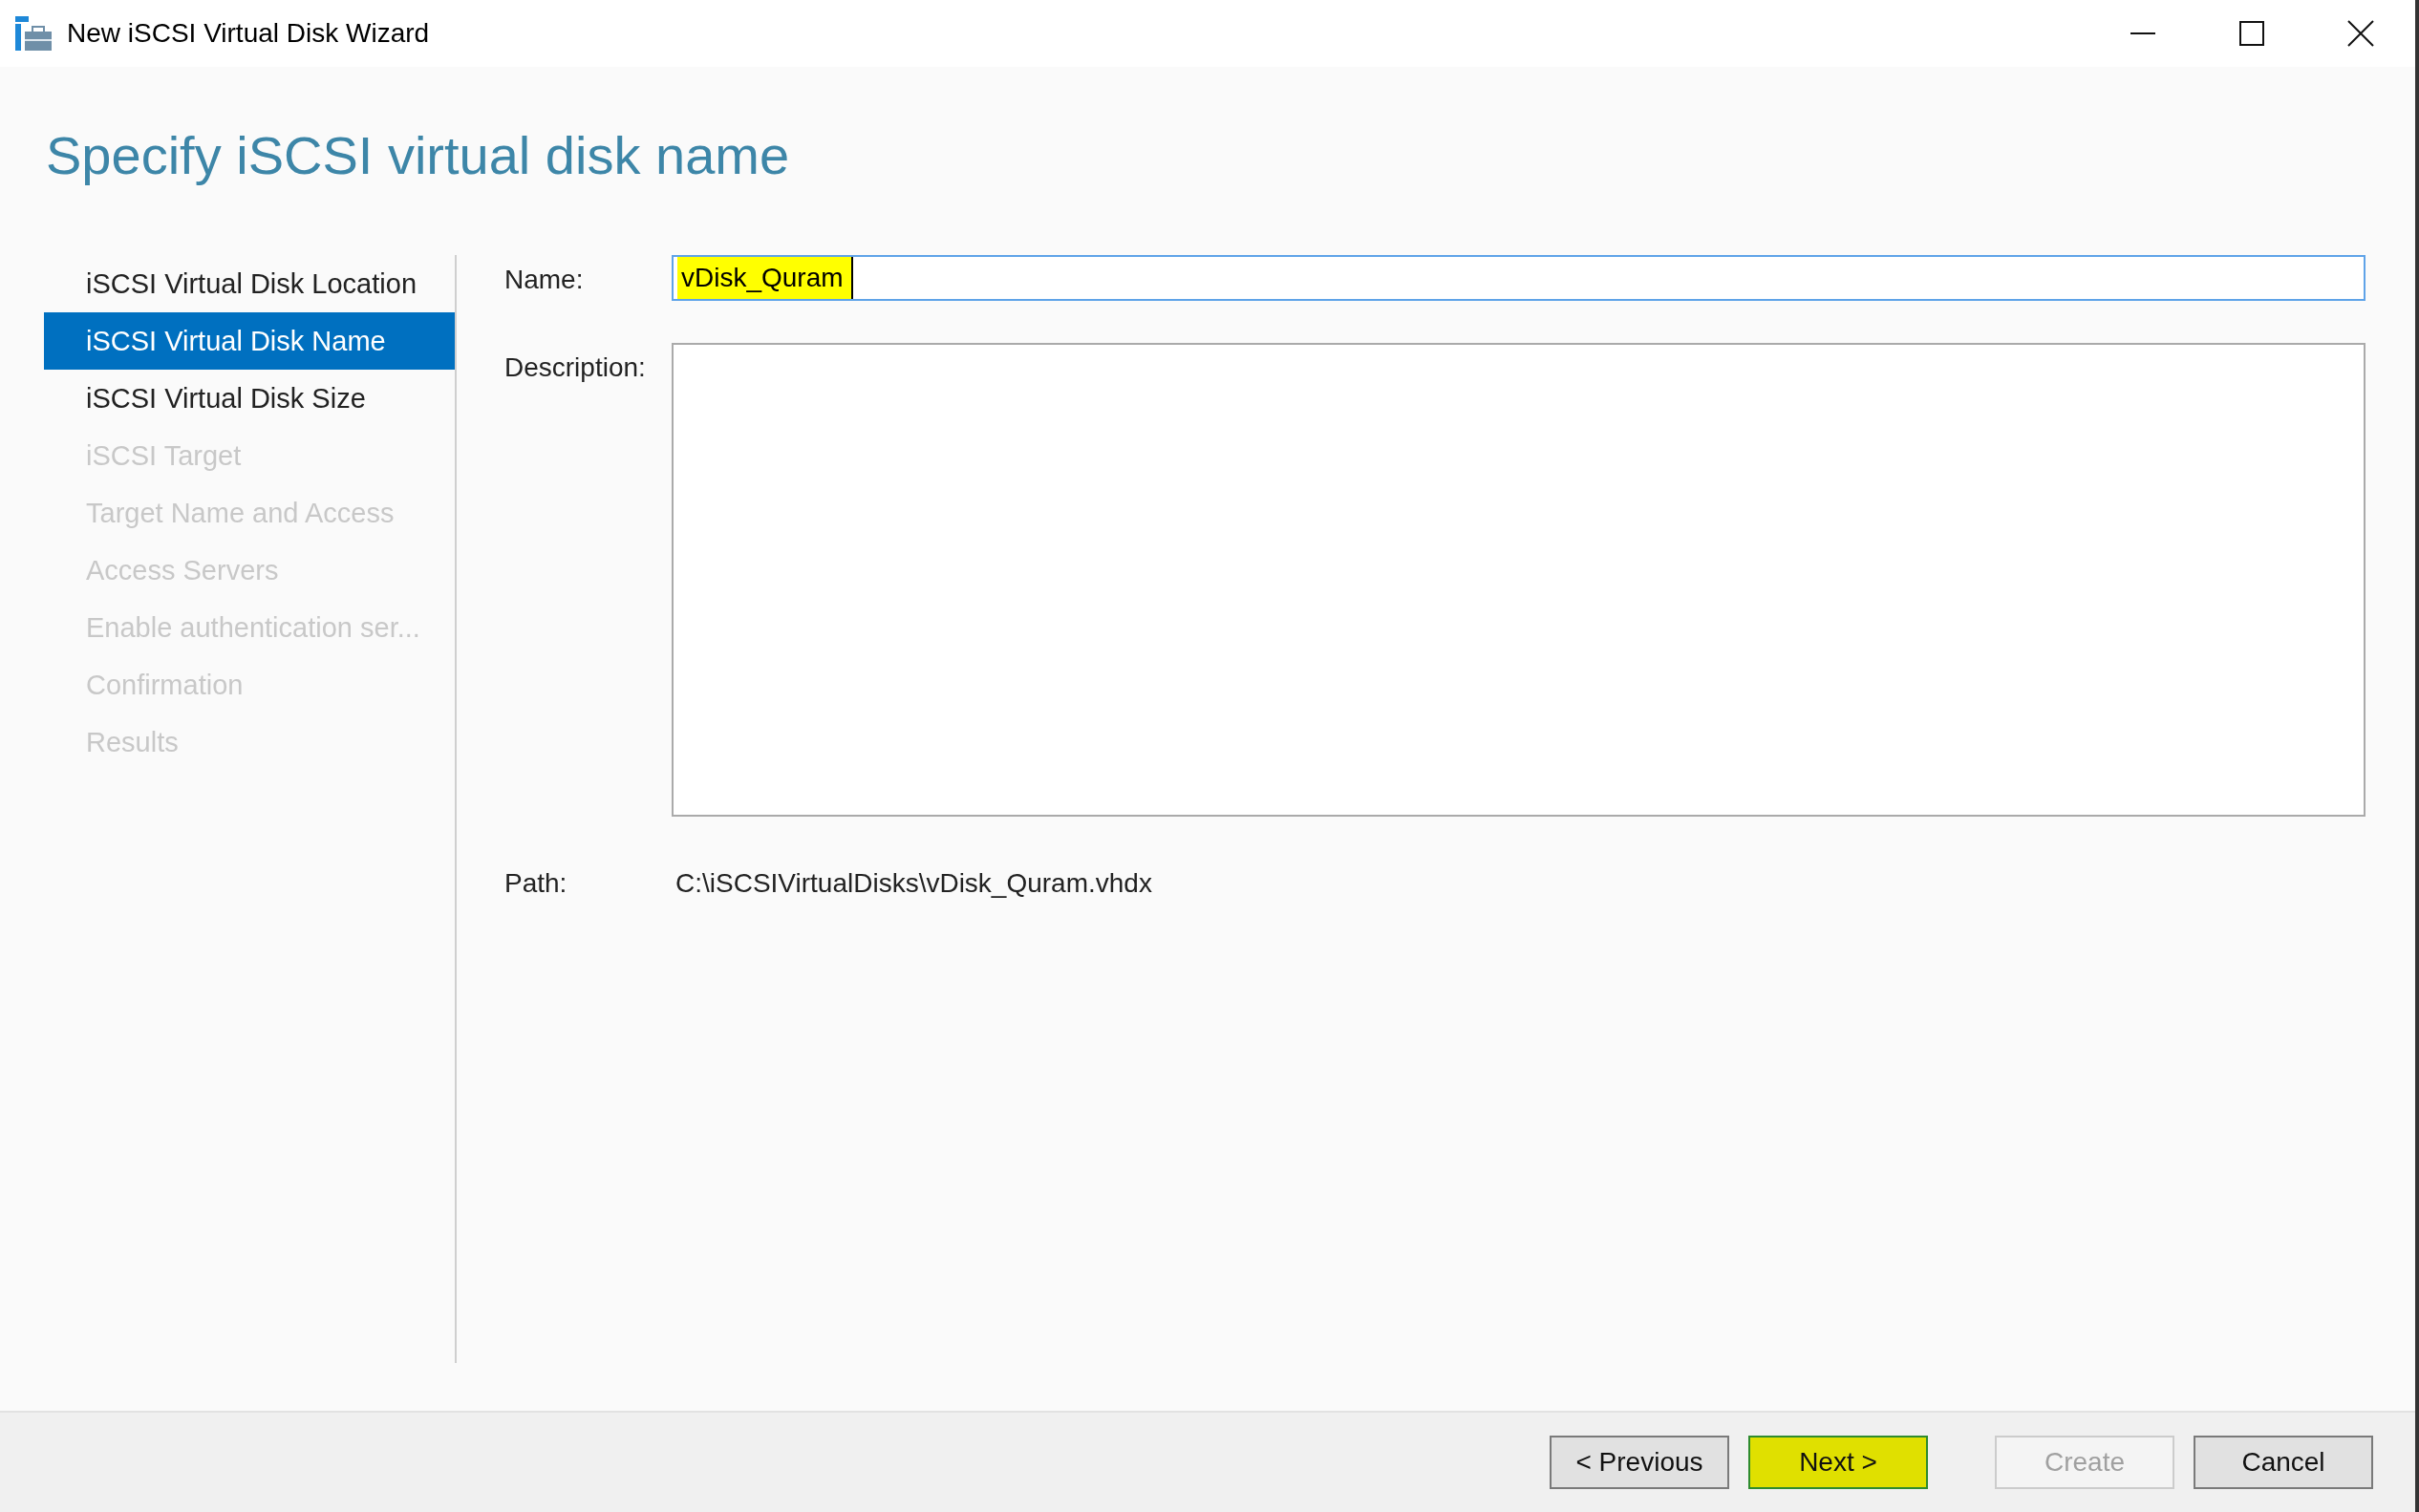 This screenshot has width=2419, height=1512. What do you see at coordinates (248, 33) in the screenshot?
I see `window-title: New iSCSI Virtual Disk Wizard` at bounding box center [248, 33].